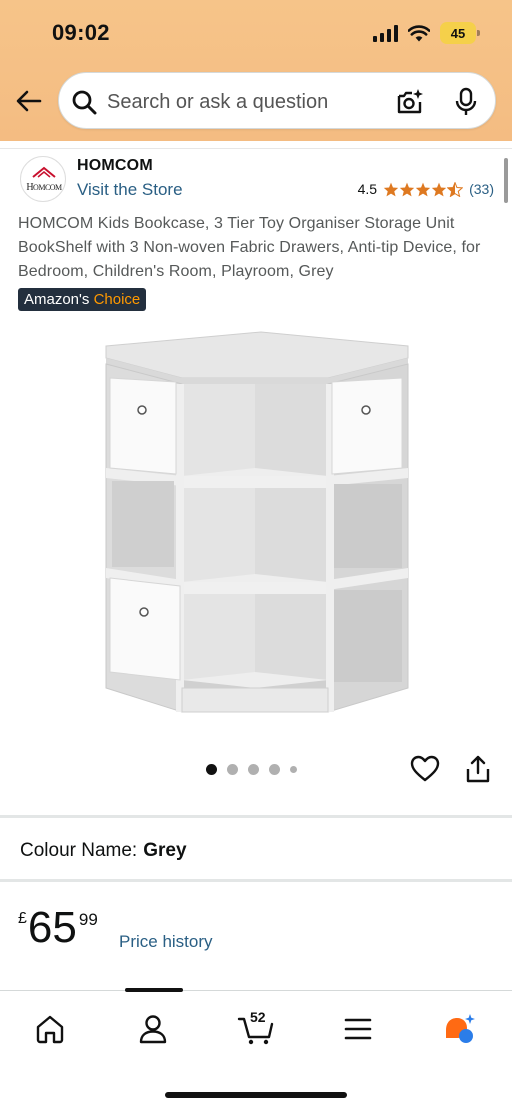 The height and width of the screenshot is (1108, 512). I want to click on nav-rufus, so click(460, 1029).